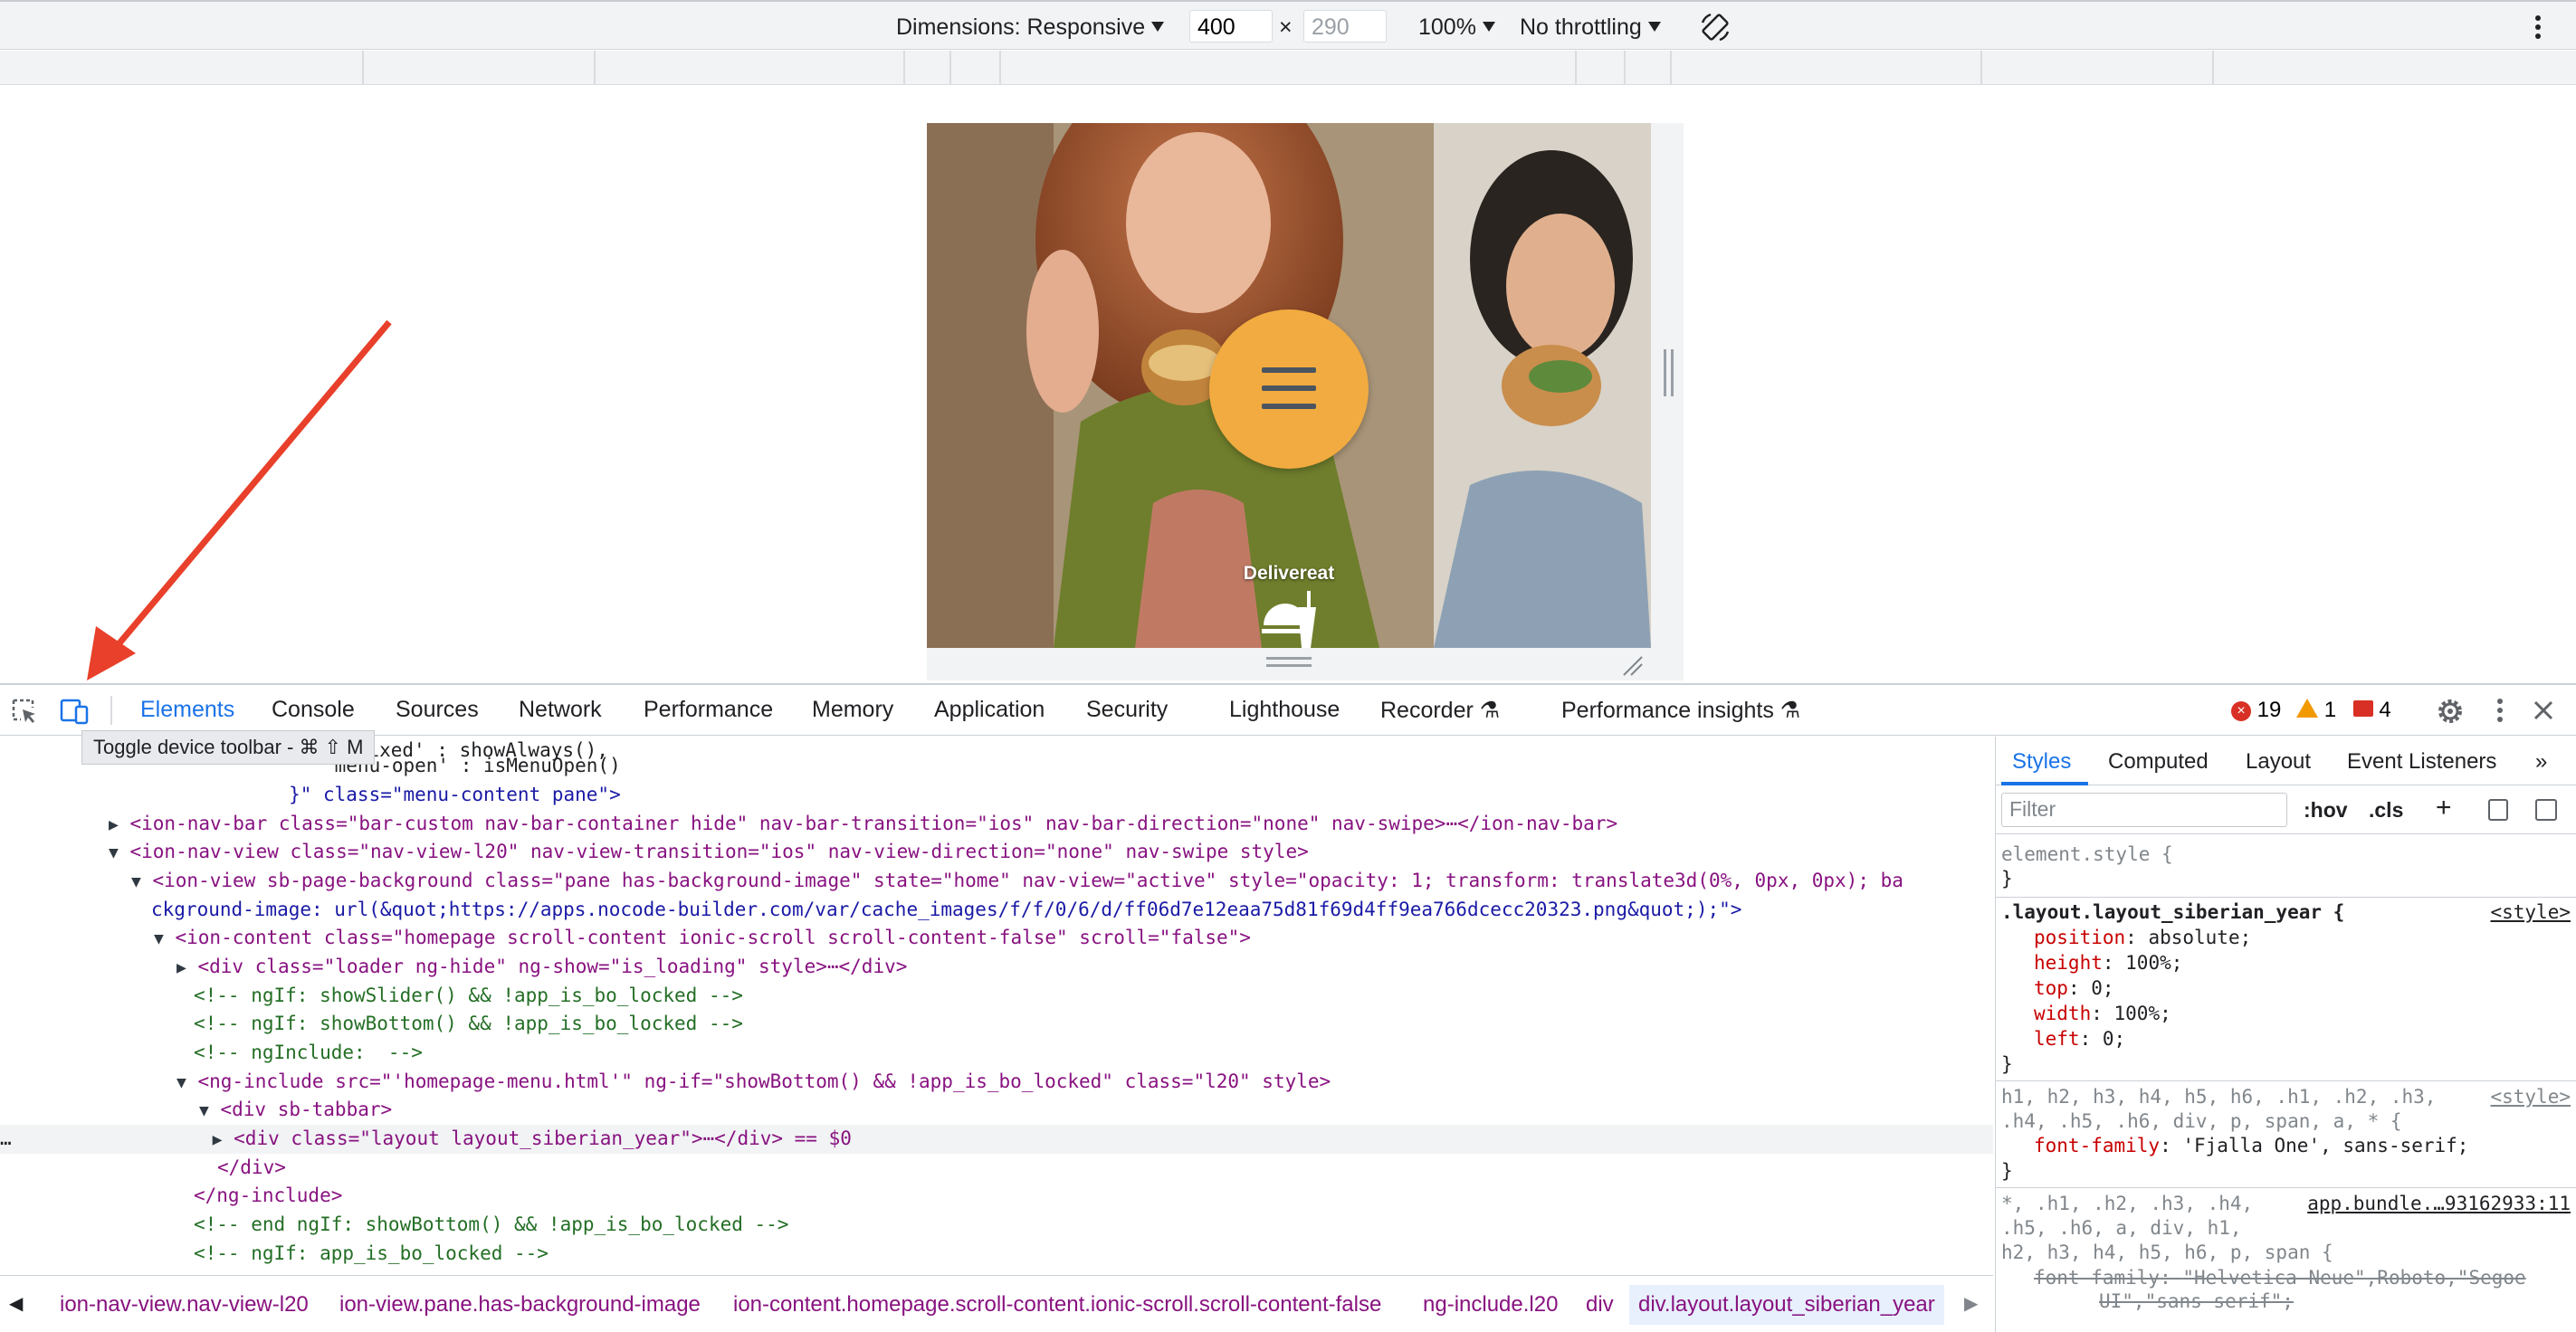 This screenshot has height=1332, width=2576. Describe the element at coordinates (2544, 710) in the screenshot. I see `close-icon` at that location.